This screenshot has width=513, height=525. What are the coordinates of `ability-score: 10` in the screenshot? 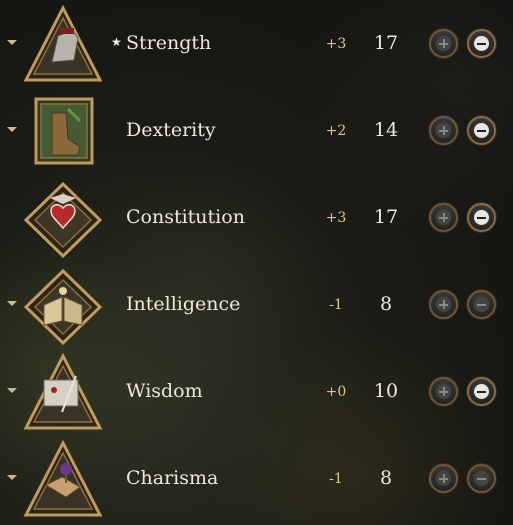 It's located at (386, 391).